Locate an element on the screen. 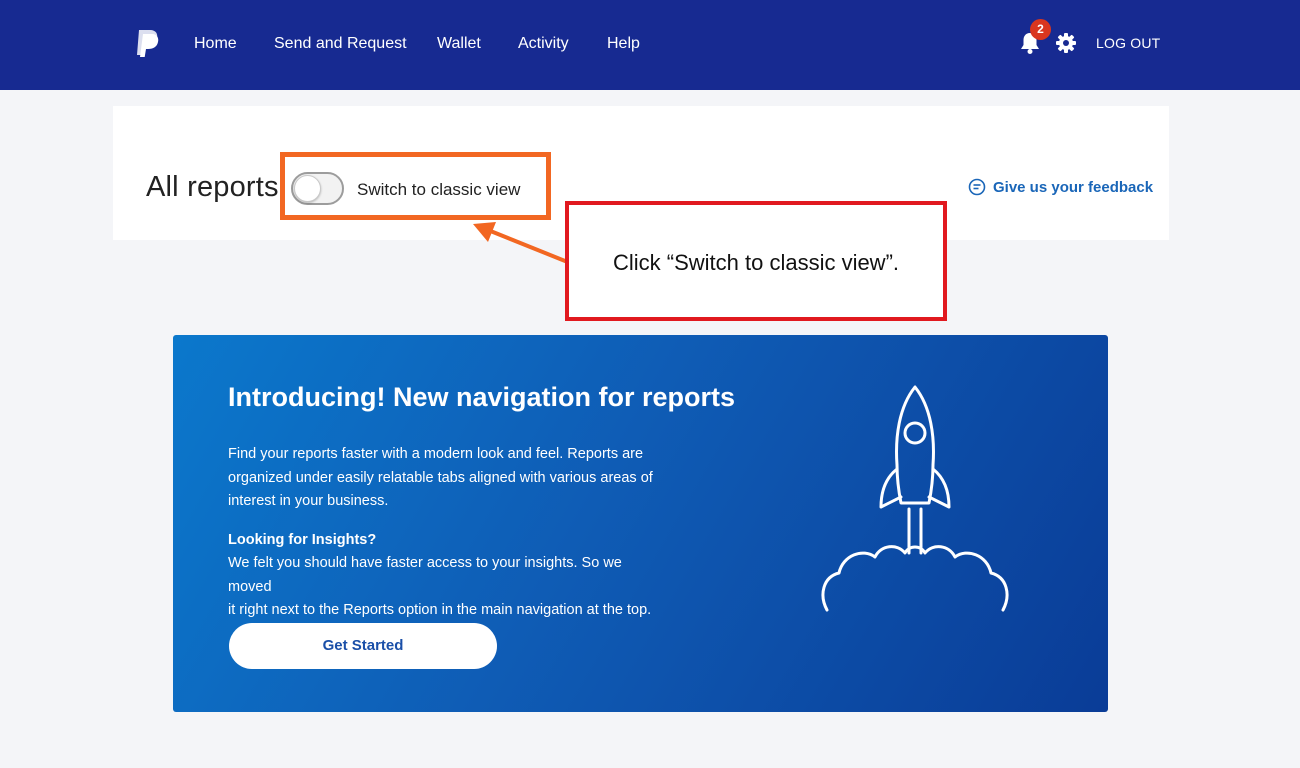 This screenshot has width=1300, height=768. toggle-highlight-box is located at coordinates (415, 186).